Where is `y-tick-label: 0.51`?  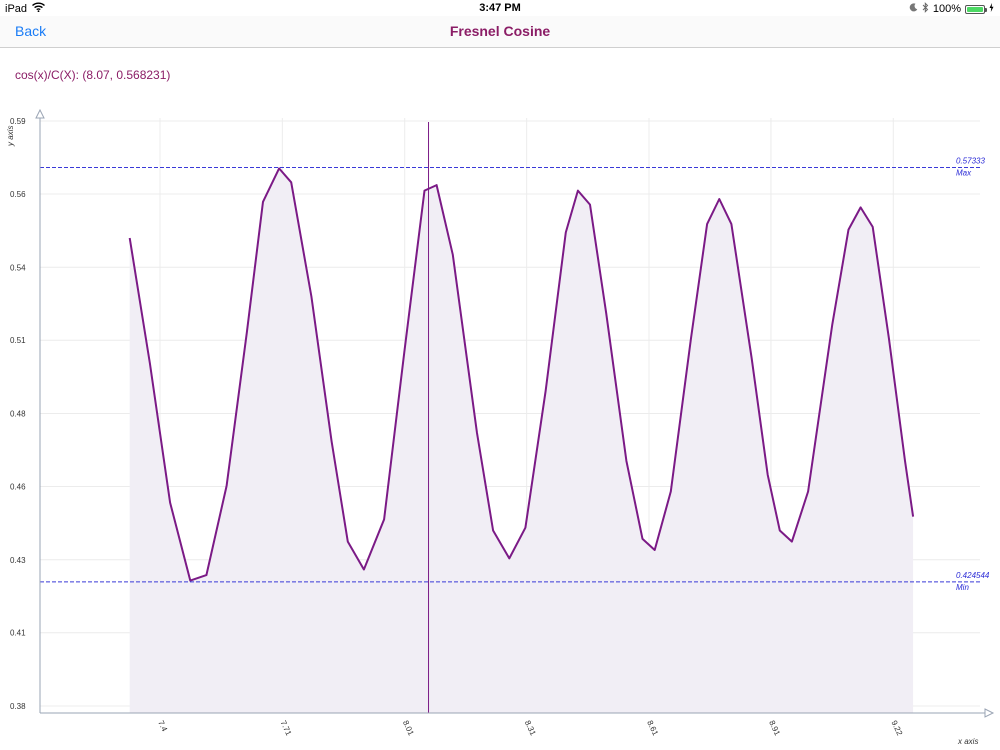 y-tick-label: 0.51 is located at coordinates (18, 340).